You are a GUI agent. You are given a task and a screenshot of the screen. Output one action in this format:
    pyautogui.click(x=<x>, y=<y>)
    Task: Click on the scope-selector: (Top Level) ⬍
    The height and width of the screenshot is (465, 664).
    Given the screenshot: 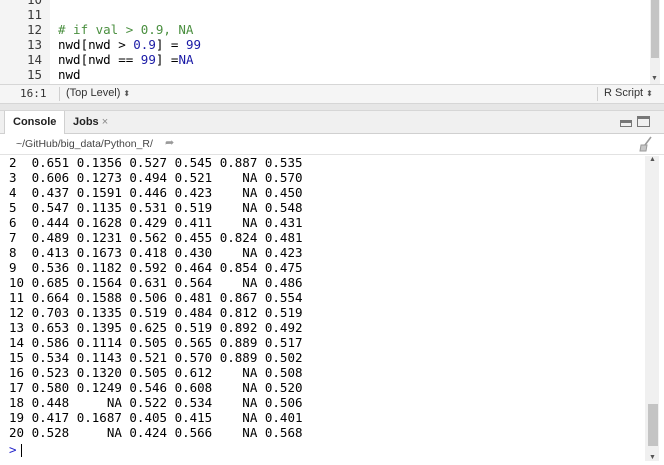 What is the action you would take?
    pyautogui.click(x=98, y=93)
    